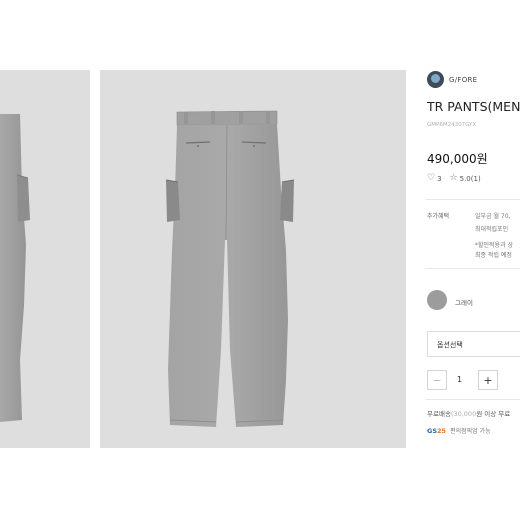 The width and height of the screenshot is (520, 520). What do you see at coordinates (45, 259) in the screenshot?
I see `product-image-previous` at bounding box center [45, 259].